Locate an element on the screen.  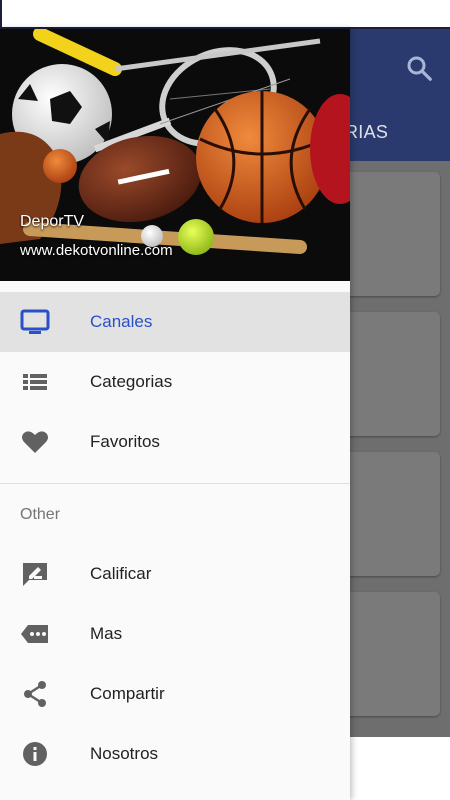
menu-item-calificar: Calificar is located at coordinates (175, 574).